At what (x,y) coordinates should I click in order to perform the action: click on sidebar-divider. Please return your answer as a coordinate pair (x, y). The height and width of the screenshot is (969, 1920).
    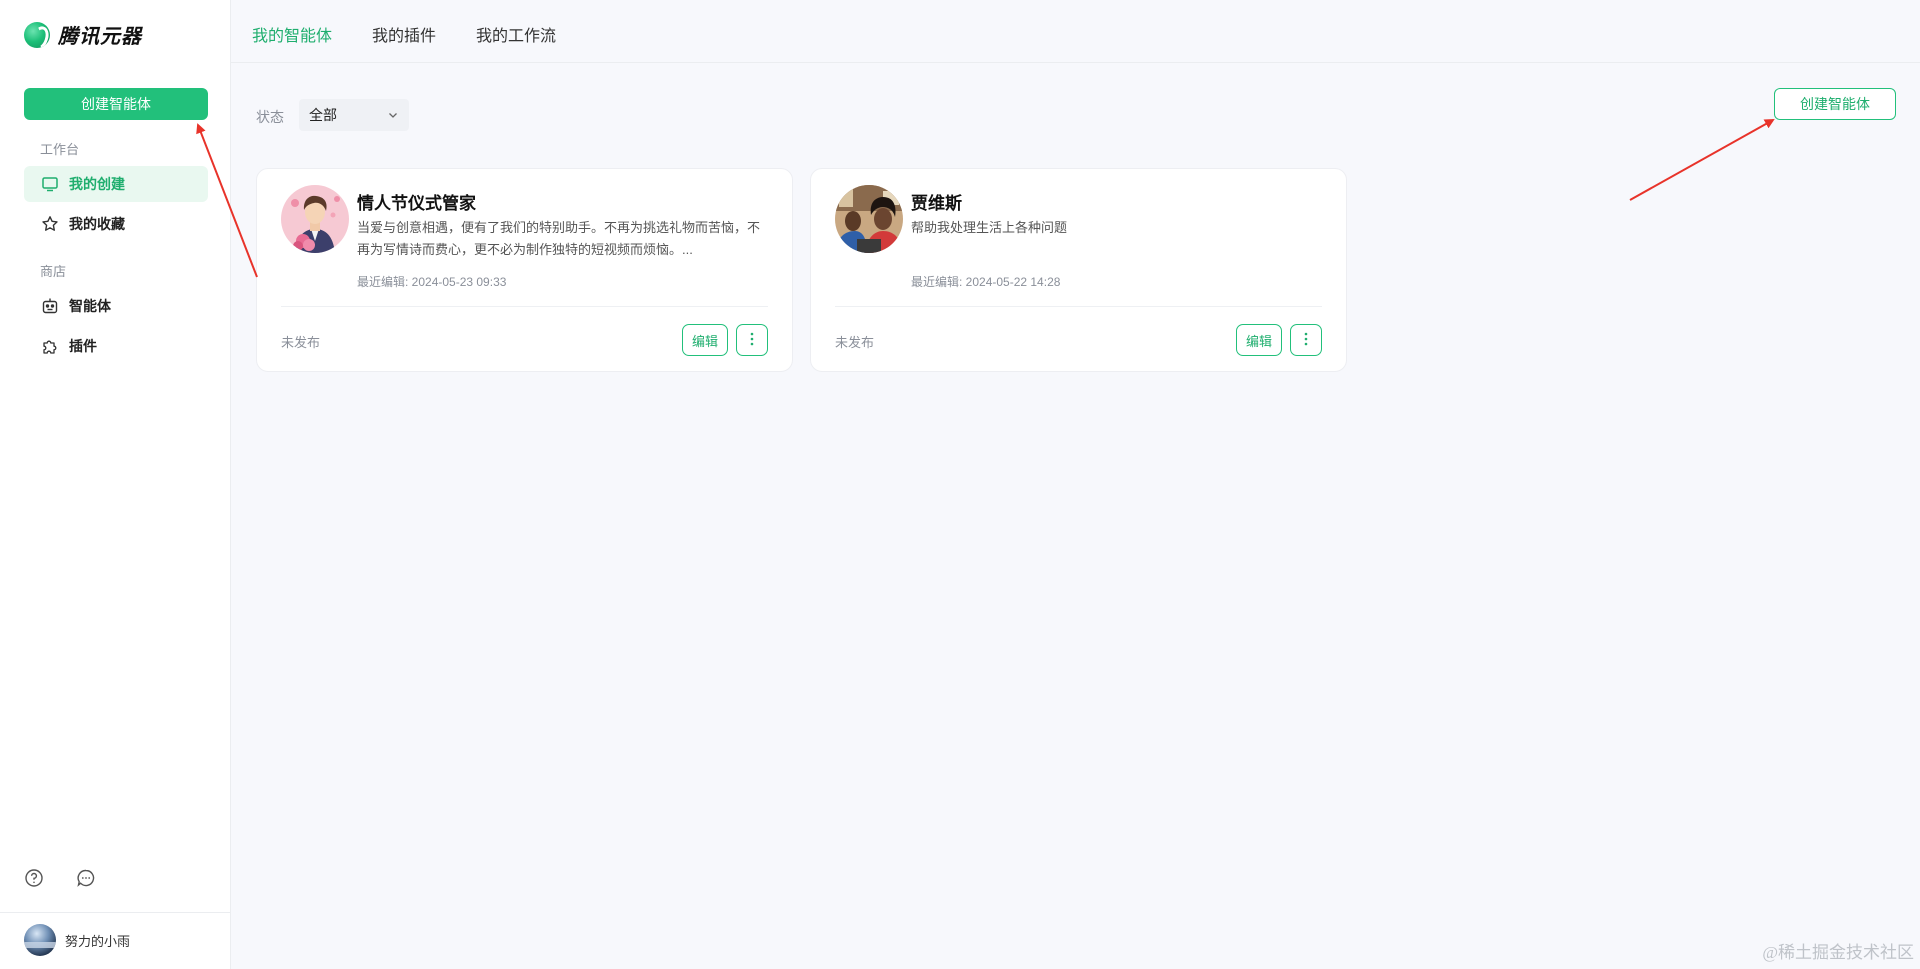
    Looking at the image, I should click on (115, 912).